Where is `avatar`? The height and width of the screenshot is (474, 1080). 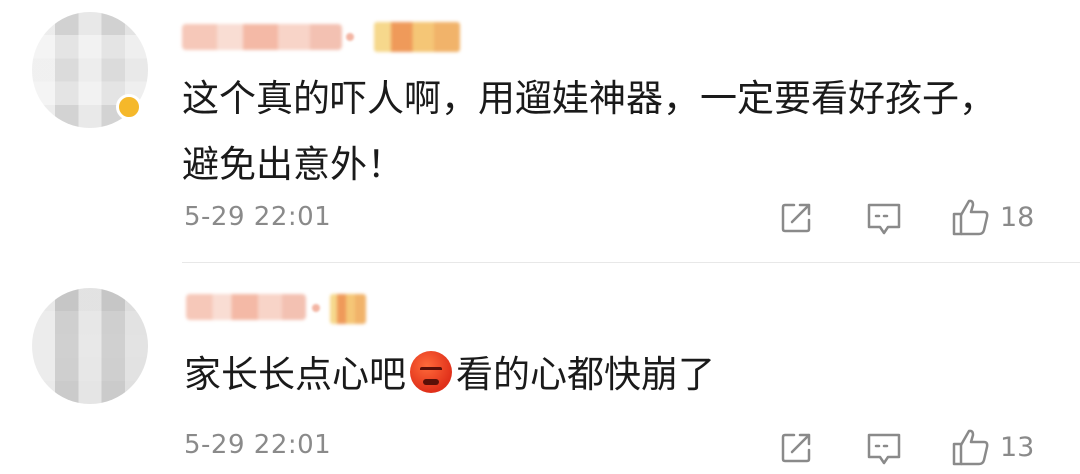 avatar is located at coordinates (90, 346).